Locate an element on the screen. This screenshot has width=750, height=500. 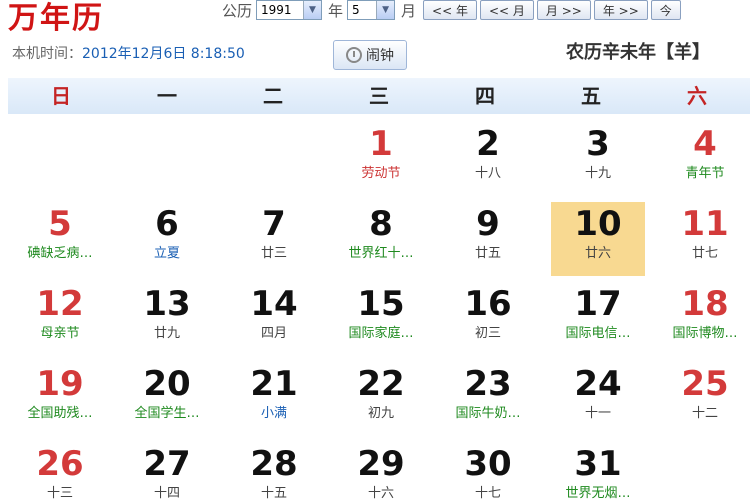
solar-day-number: 23 is located at coordinates (488, 384).